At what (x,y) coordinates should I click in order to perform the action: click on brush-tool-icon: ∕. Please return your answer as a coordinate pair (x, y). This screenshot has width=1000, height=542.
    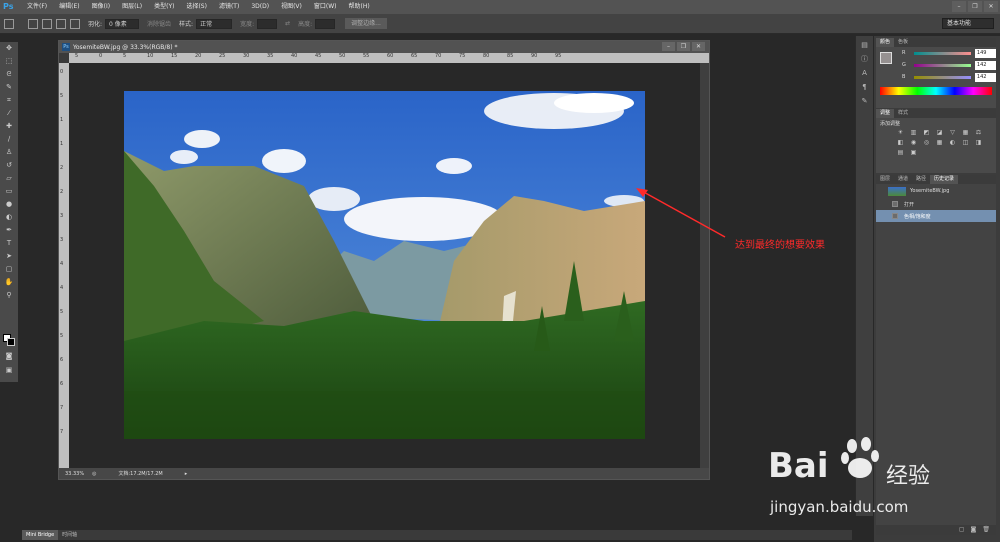
    Looking at the image, I should click on (9, 139).